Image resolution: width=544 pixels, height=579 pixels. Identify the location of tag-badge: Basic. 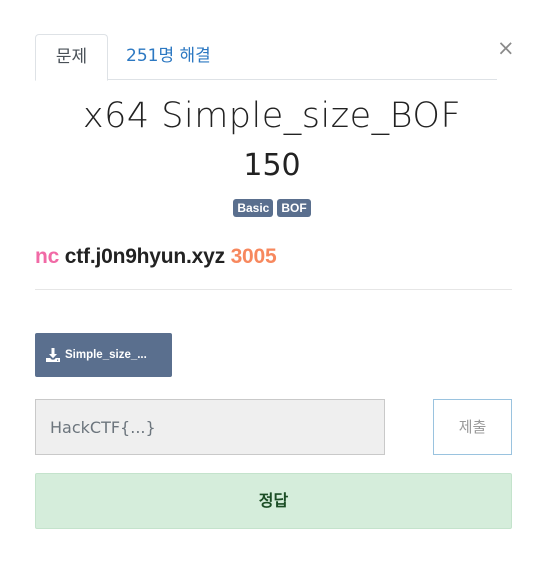
(253, 208).